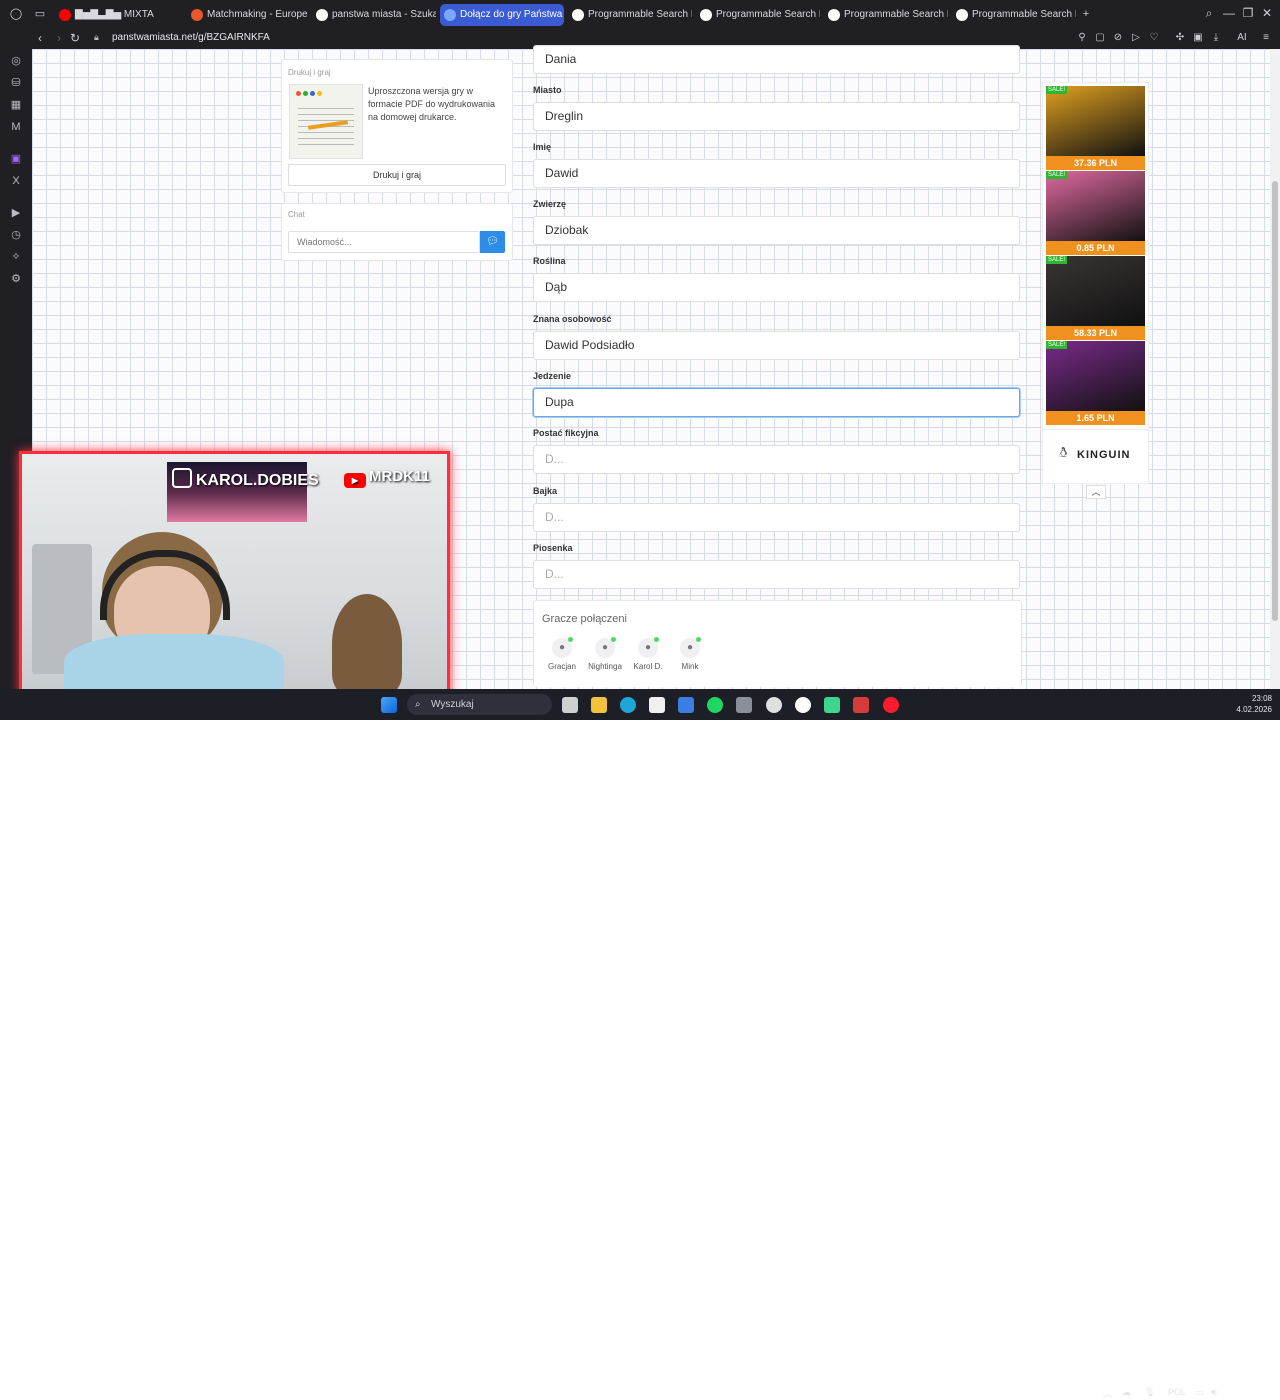 This screenshot has width=1280, height=1400. What do you see at coordinates (59, 38) in the screenshot?
I see `forward-button: ›` at bounding box center [59, 38].